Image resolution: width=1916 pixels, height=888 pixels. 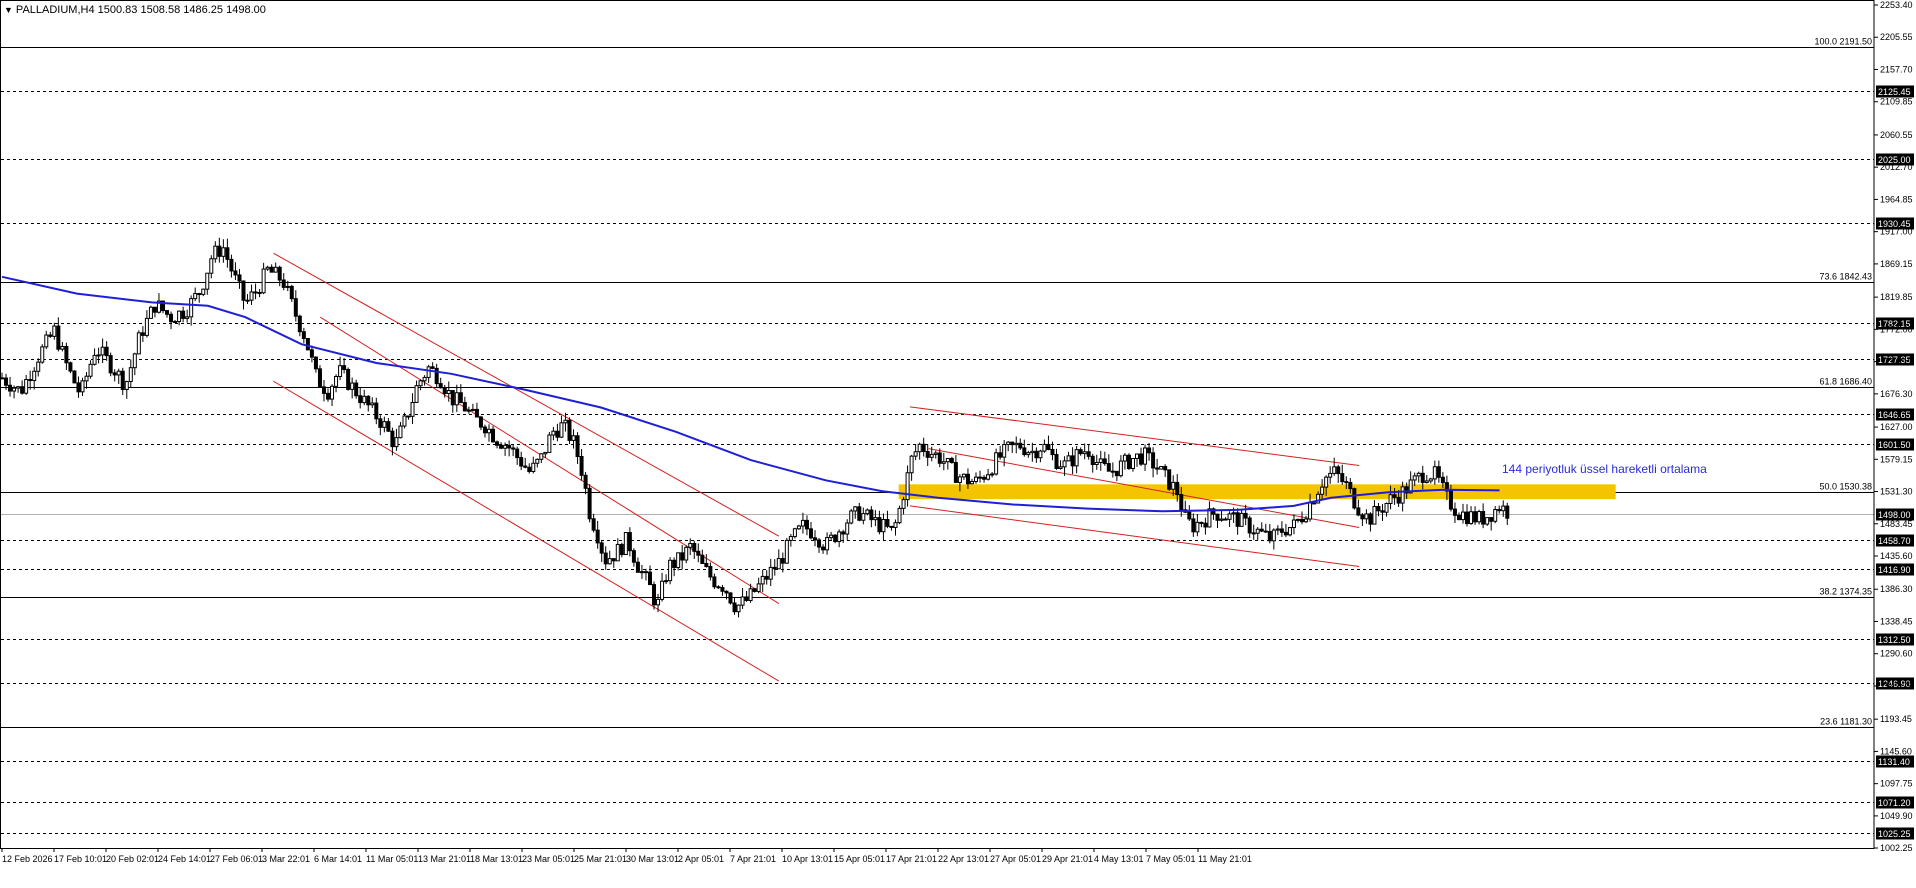 What do you see at coordinates (1894, 541) in the screenshot?
I see `level-label-8: 1458.70` at bounding box center [1894, 541].